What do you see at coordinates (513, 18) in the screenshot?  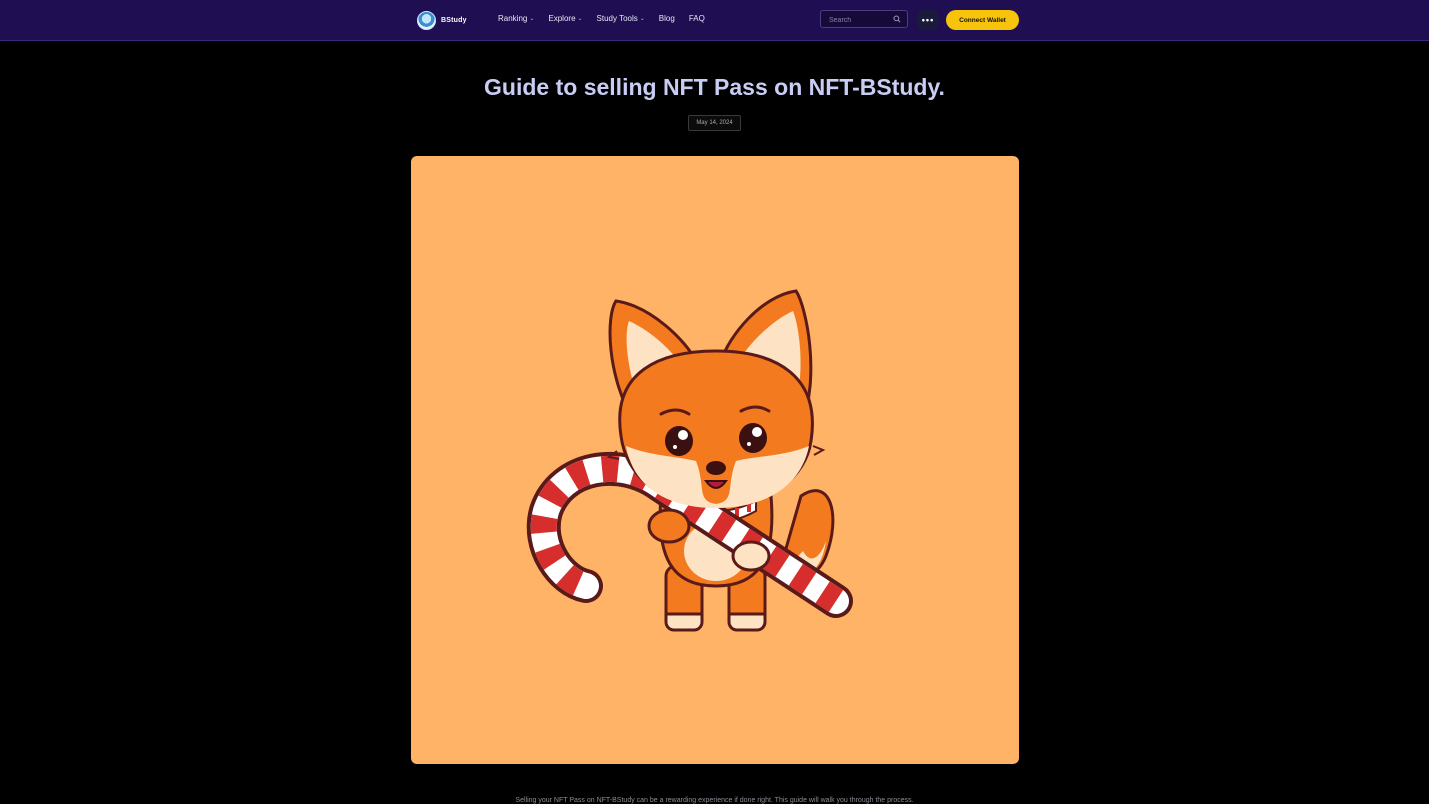 I see `nav-ranking-label: Ranking` at bounding box center [513, 18].